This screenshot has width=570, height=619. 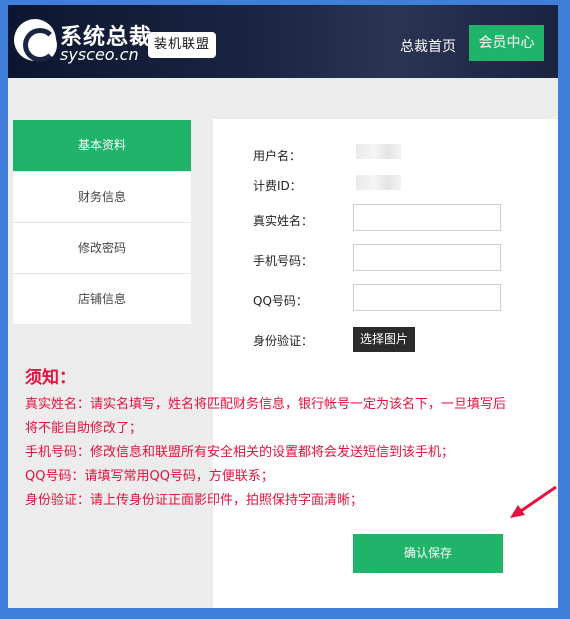 I want to click on notice-line-realname-cont: 将不能自助修改了；, so click(x=84, y=428).